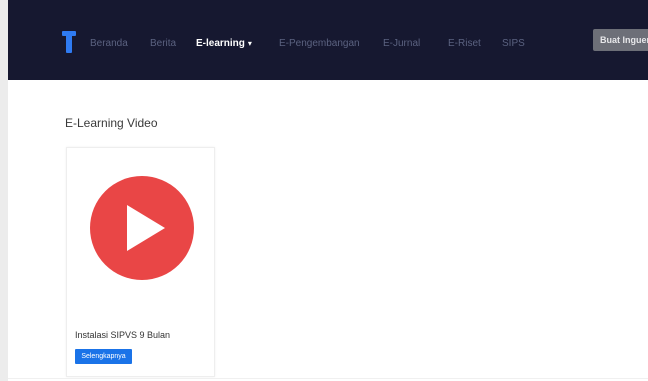 Image resolution: width=648 pixels, height=381 pixels. What do you see at coordinates (620, 40) in the screenshot?
I see `nav-action-button: Buat Inguer` at bounding box center [620, 40].